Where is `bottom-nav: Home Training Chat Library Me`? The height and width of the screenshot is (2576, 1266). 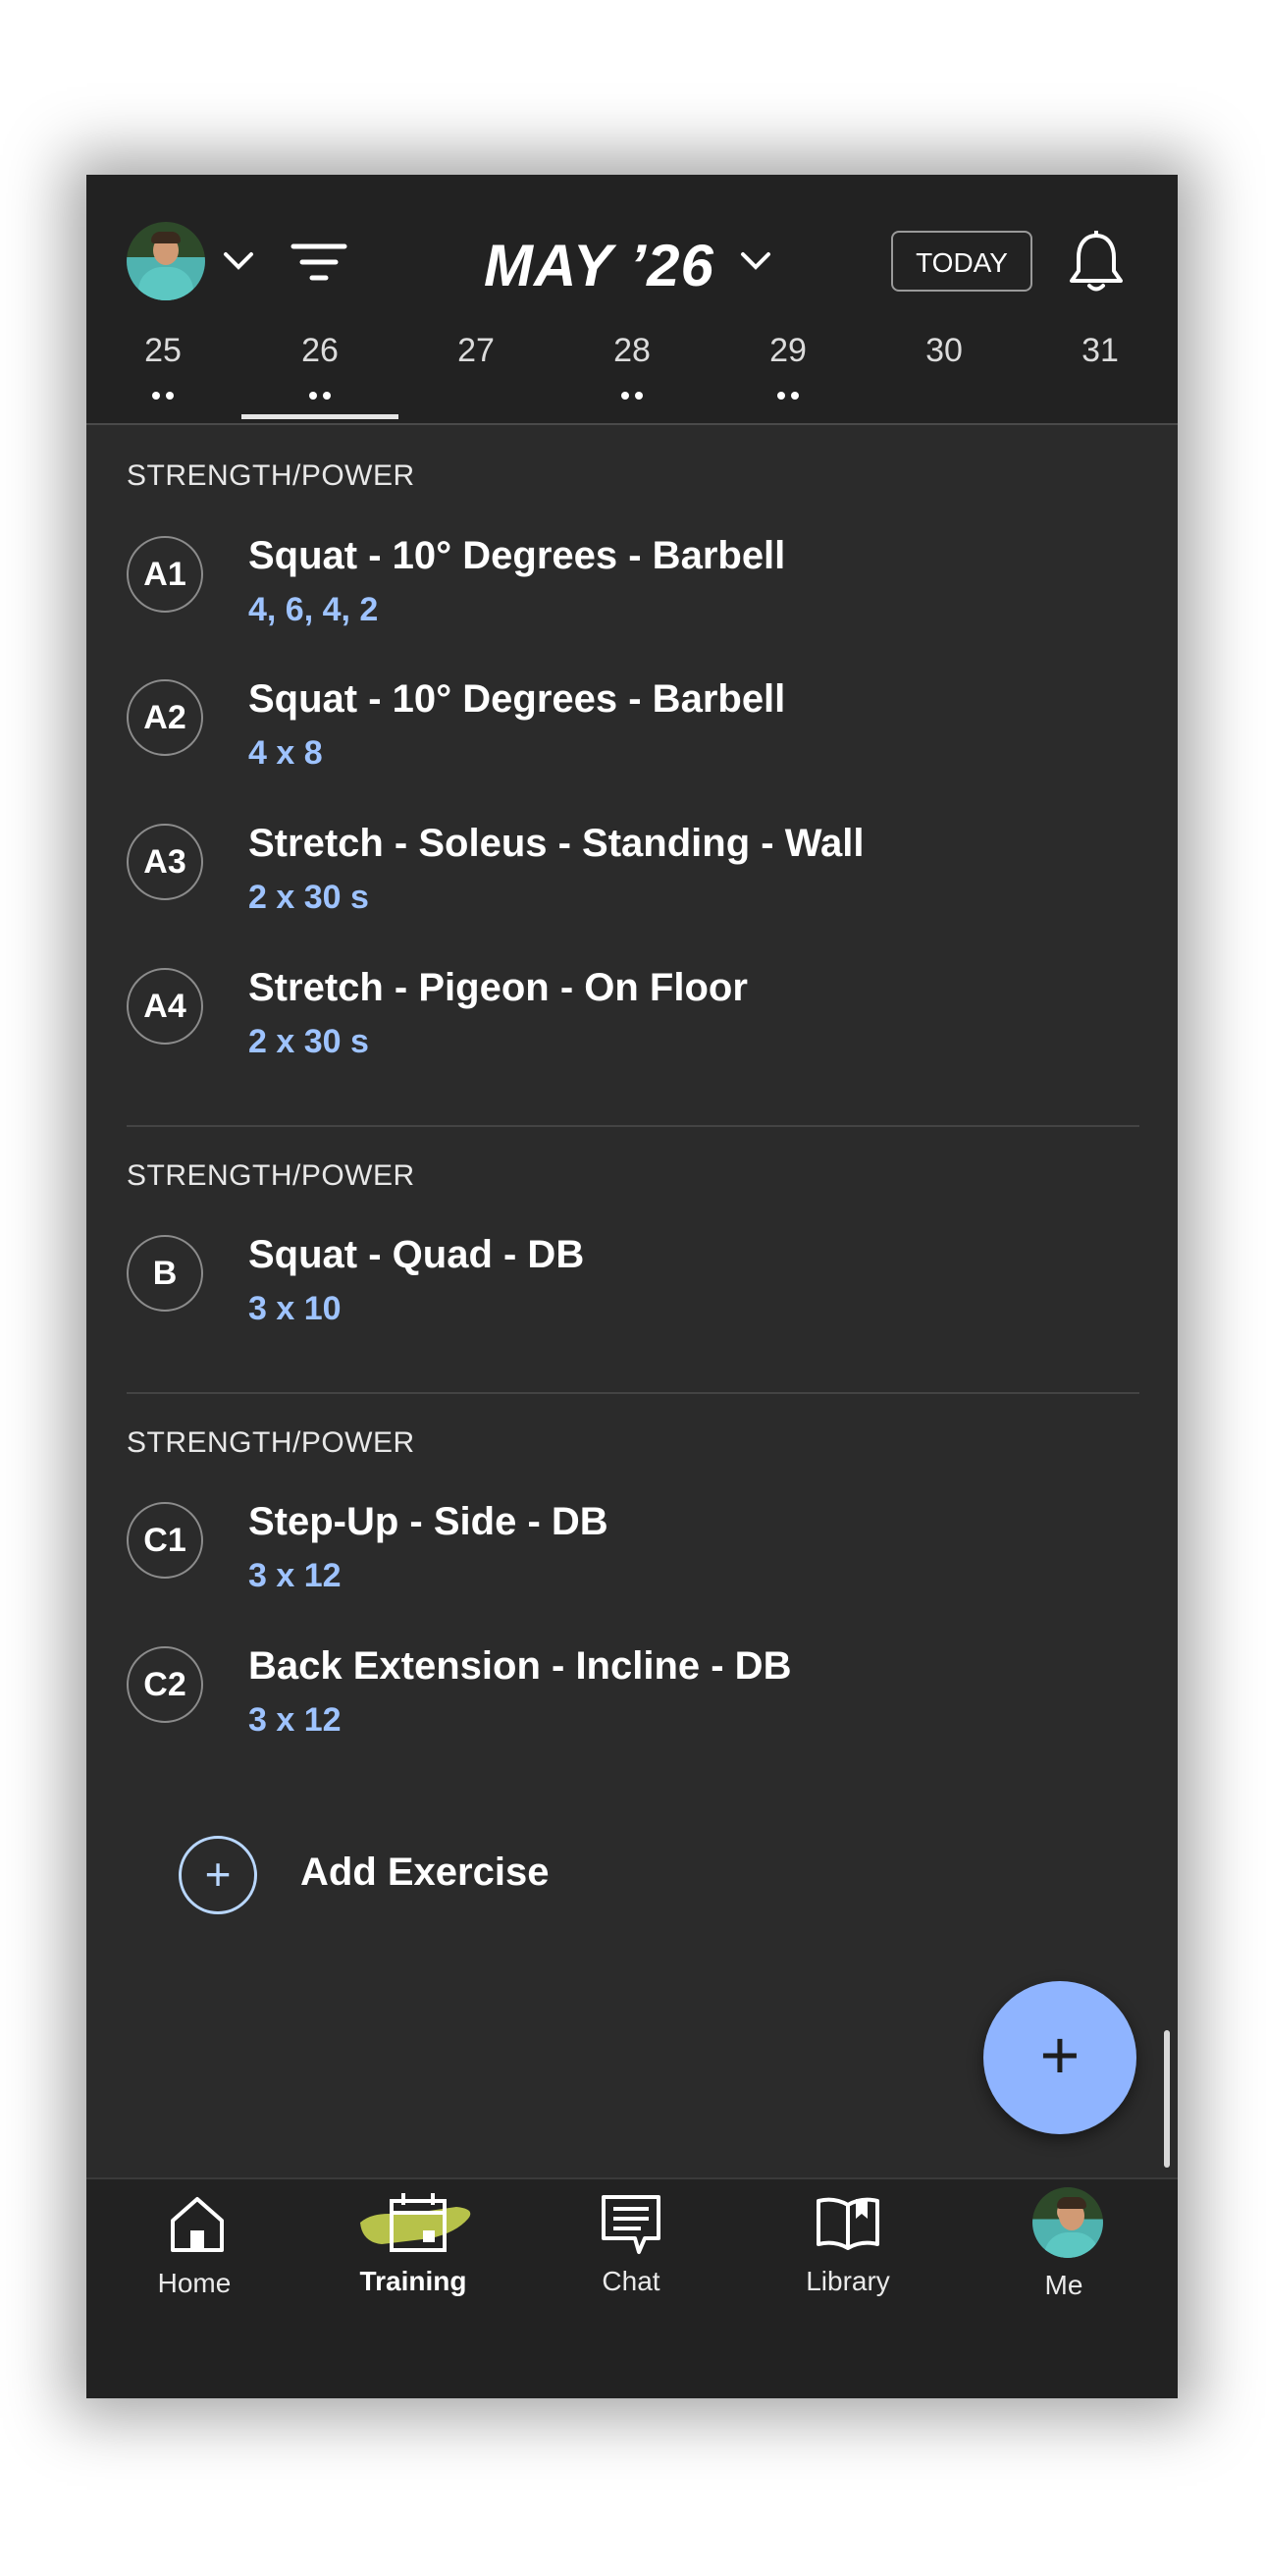 bottom-nav: Home Training Chat Library Me is located at coordinates (632, 2287).